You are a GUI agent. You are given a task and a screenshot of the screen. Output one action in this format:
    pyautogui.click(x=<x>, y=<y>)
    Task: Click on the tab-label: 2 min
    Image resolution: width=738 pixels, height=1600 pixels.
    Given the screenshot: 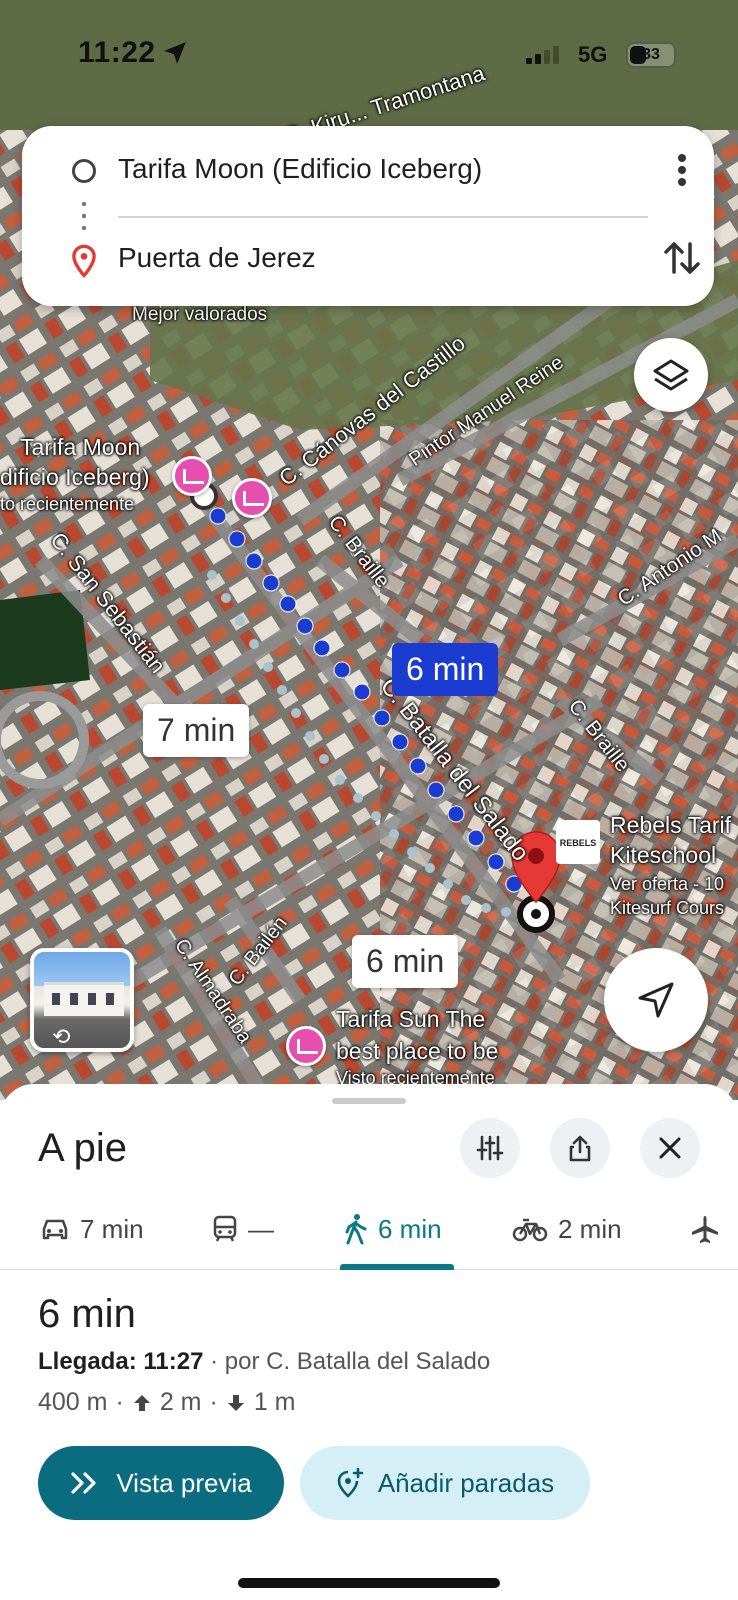 What is the action you would take?
    pyautogui.click(x=590, y=1228)
    